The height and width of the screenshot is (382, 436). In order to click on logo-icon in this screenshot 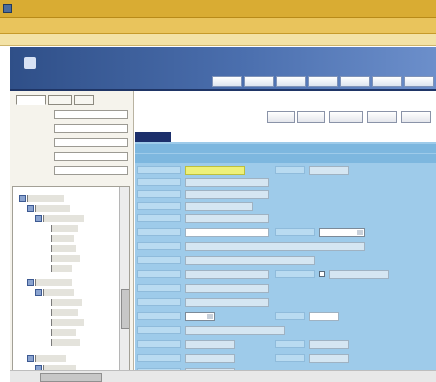, I will do `click(30, 63)`.